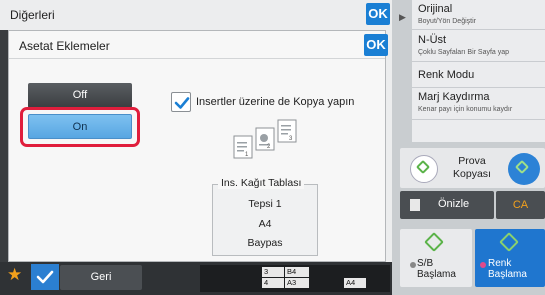 The image size is (545, 295). I want to click on back-button: Geri, so click(101, 277).